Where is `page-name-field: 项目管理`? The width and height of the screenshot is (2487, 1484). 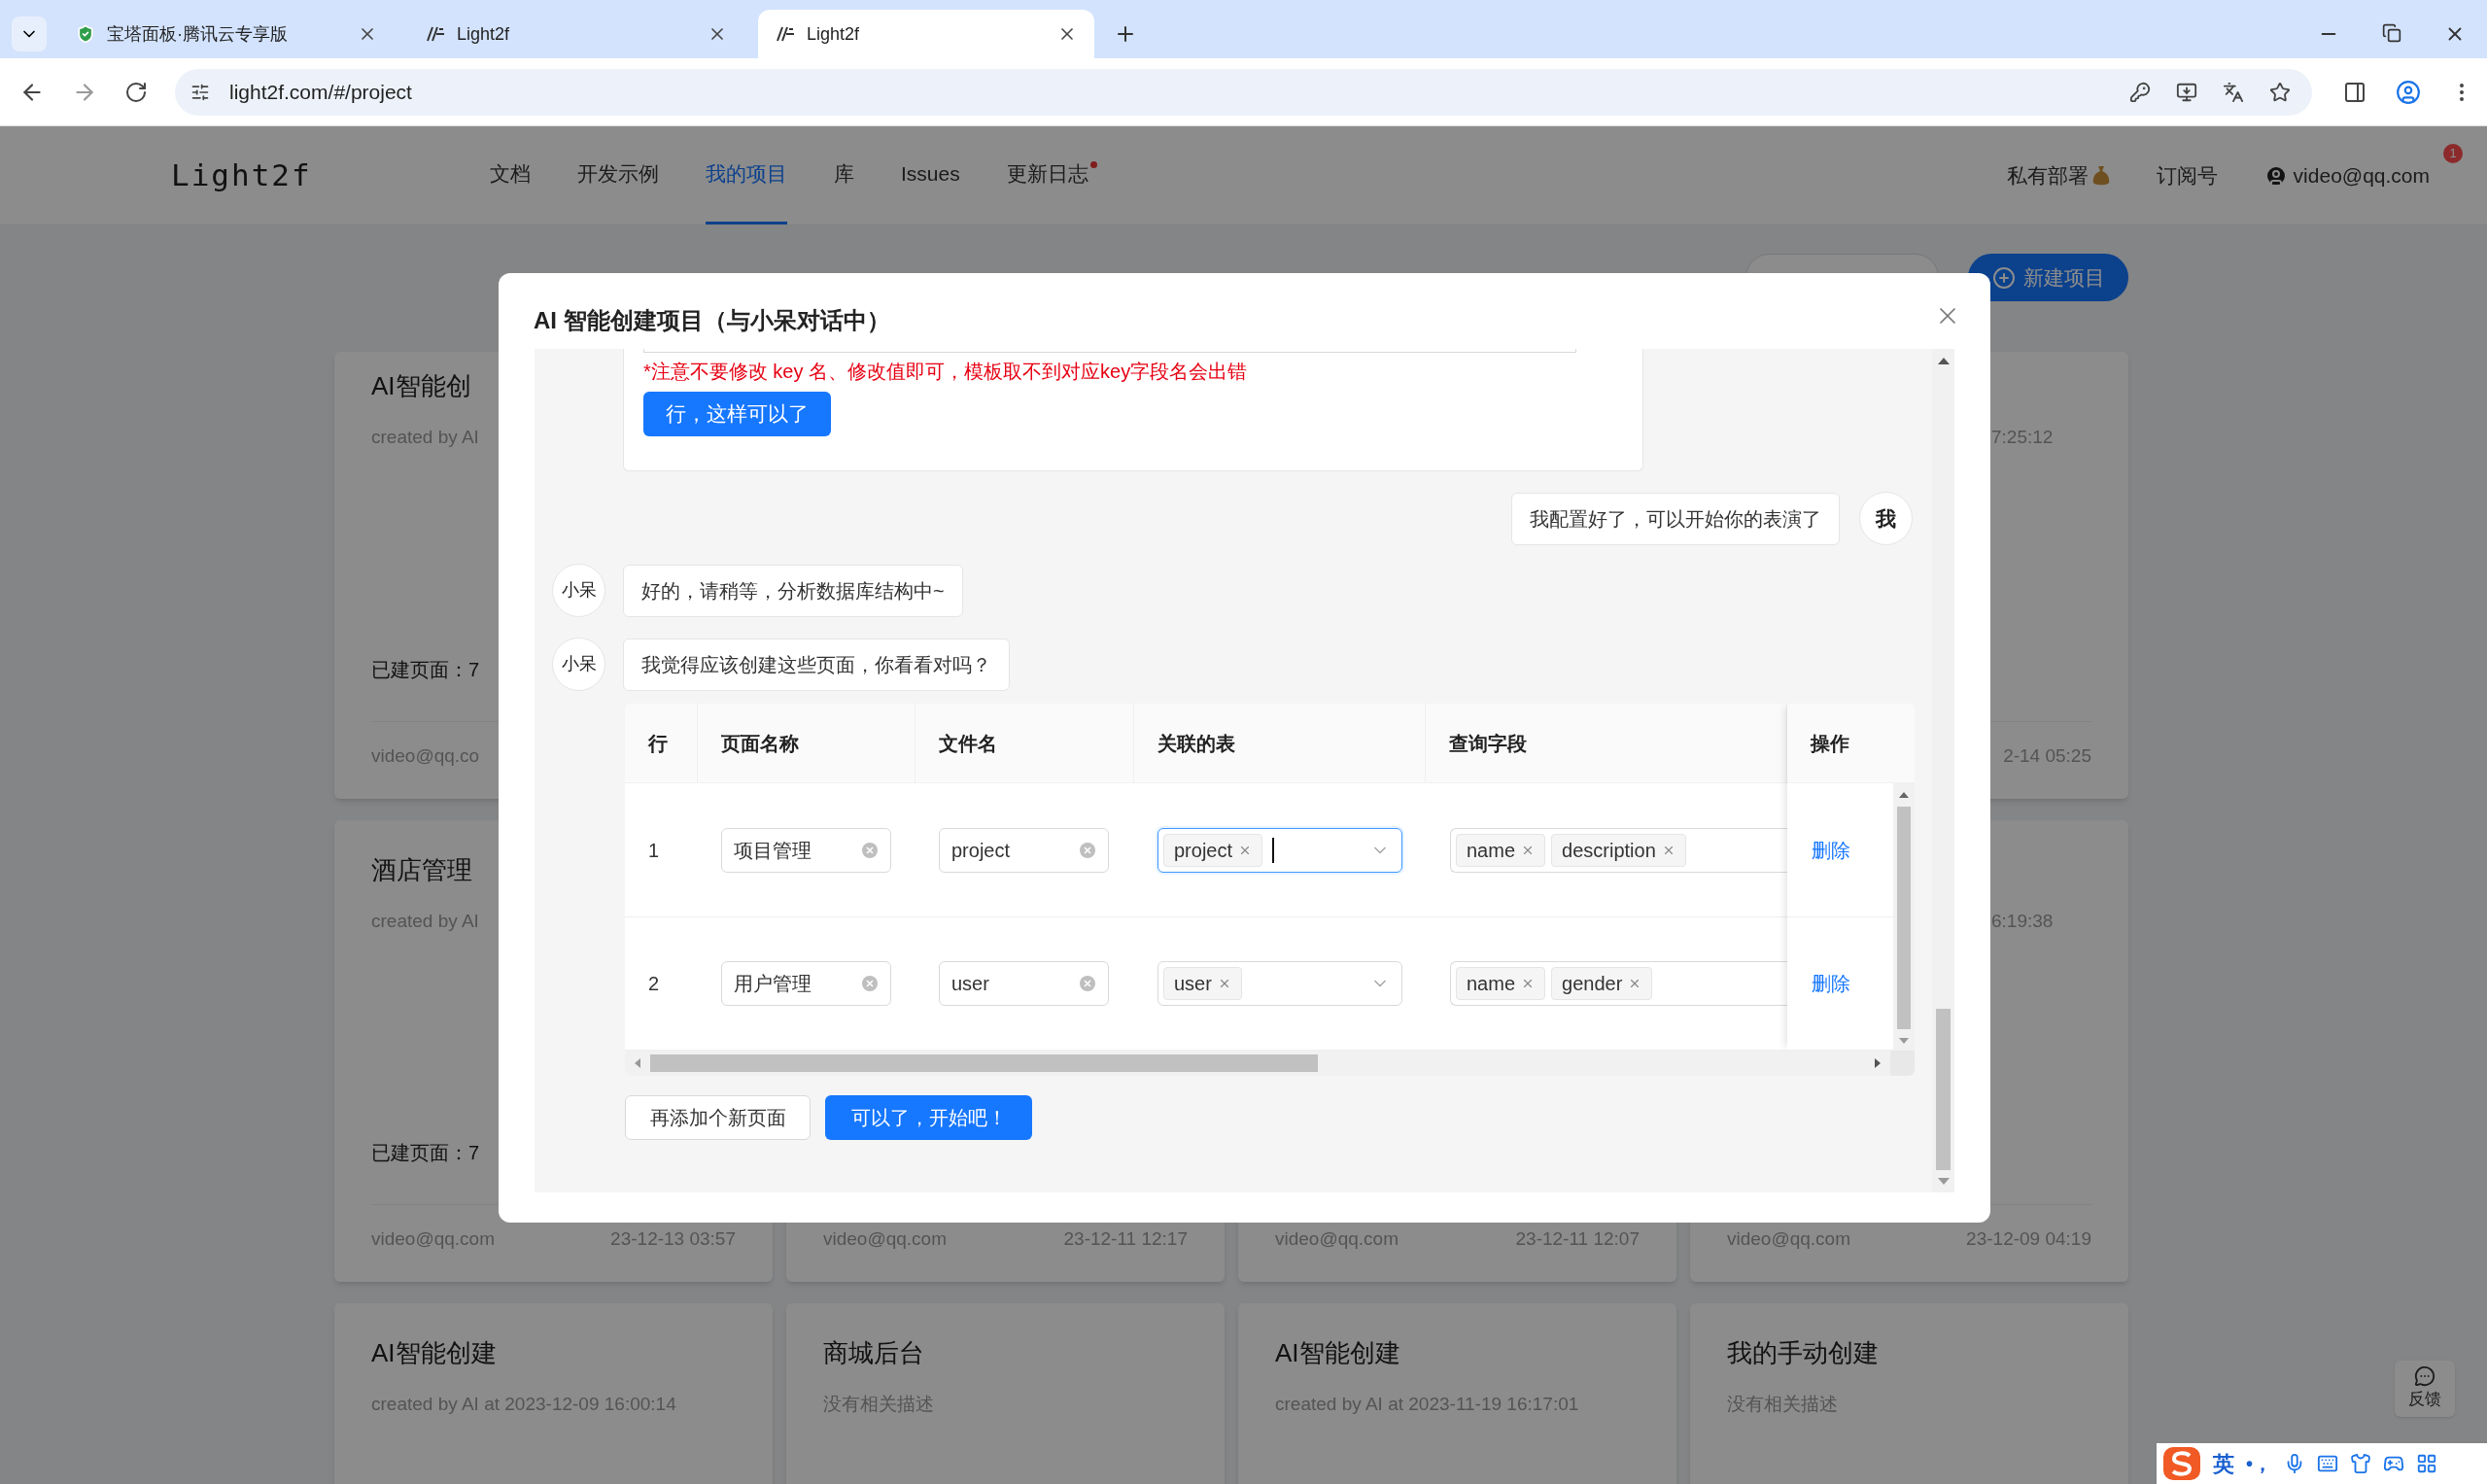 page-name-field: 项目管理 is located at coordinates (806, 850).